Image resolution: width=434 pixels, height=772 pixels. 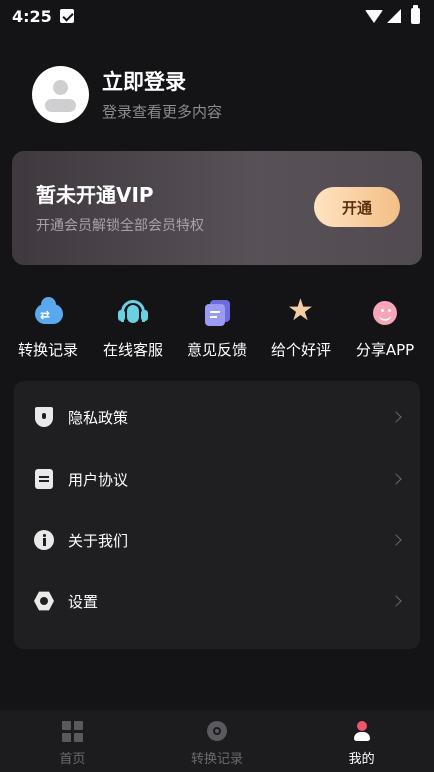 I want to click on bottom-nav: 首页 转换记录 我的, so click(x=217, y=741).